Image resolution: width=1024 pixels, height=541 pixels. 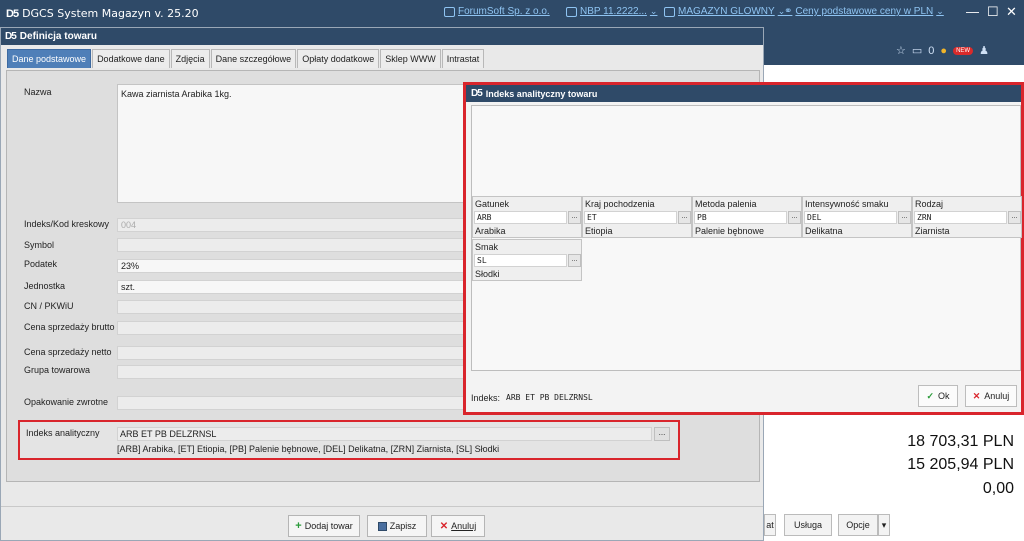 I want to click on link-icon: ⚭, so click(x=788, y=11).